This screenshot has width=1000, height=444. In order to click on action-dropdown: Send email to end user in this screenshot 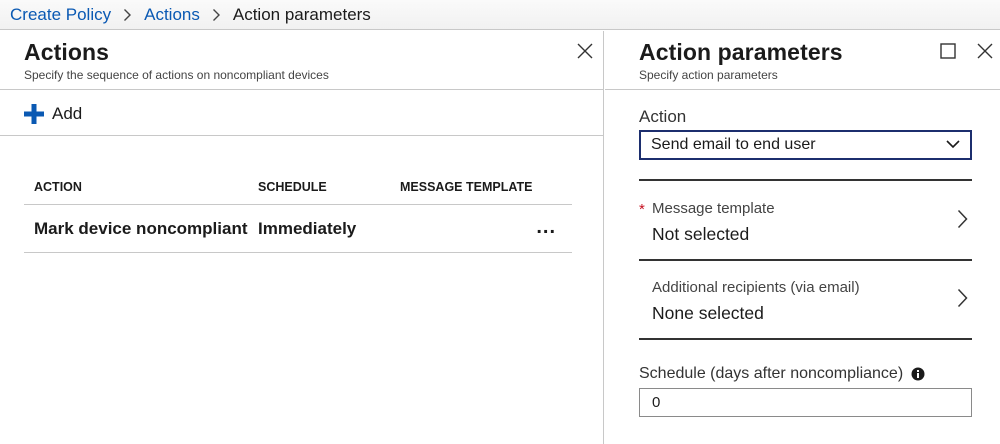, I will do `click(805, 145)`.